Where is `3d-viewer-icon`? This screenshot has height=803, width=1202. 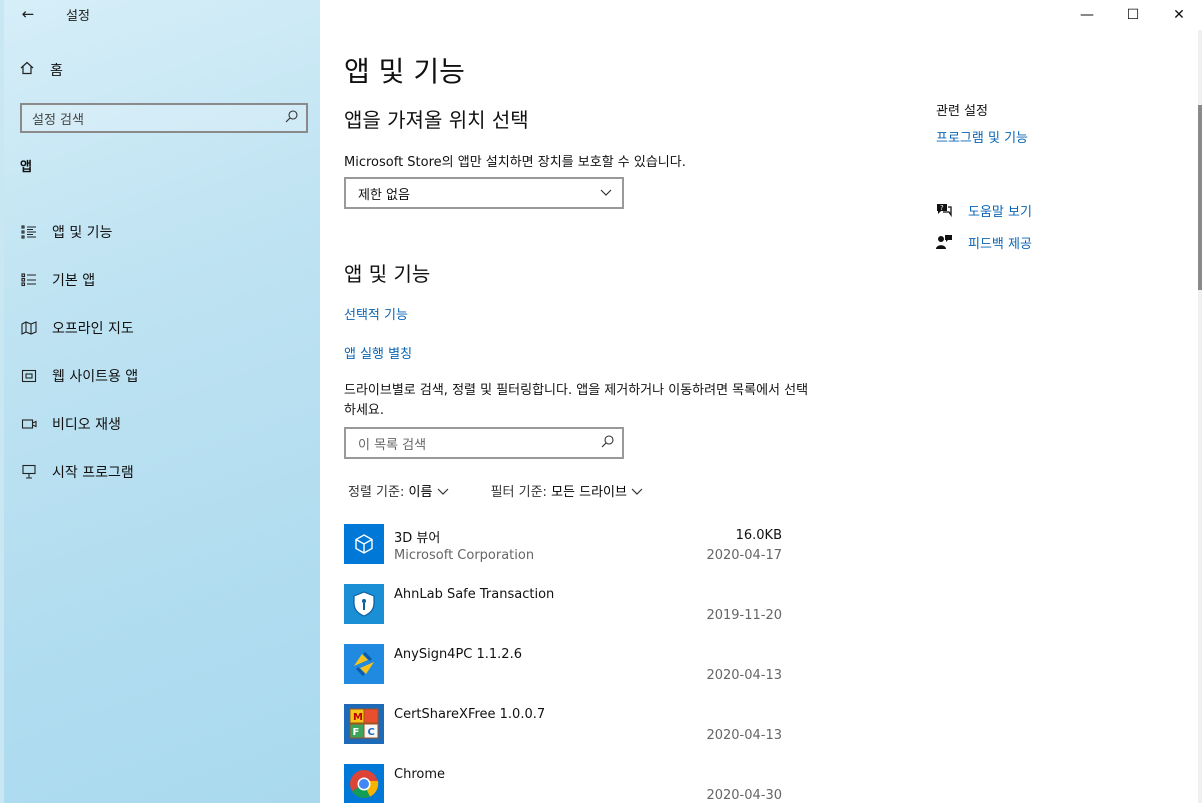
3d-viewer-icon is located at coordinates (364, 544).